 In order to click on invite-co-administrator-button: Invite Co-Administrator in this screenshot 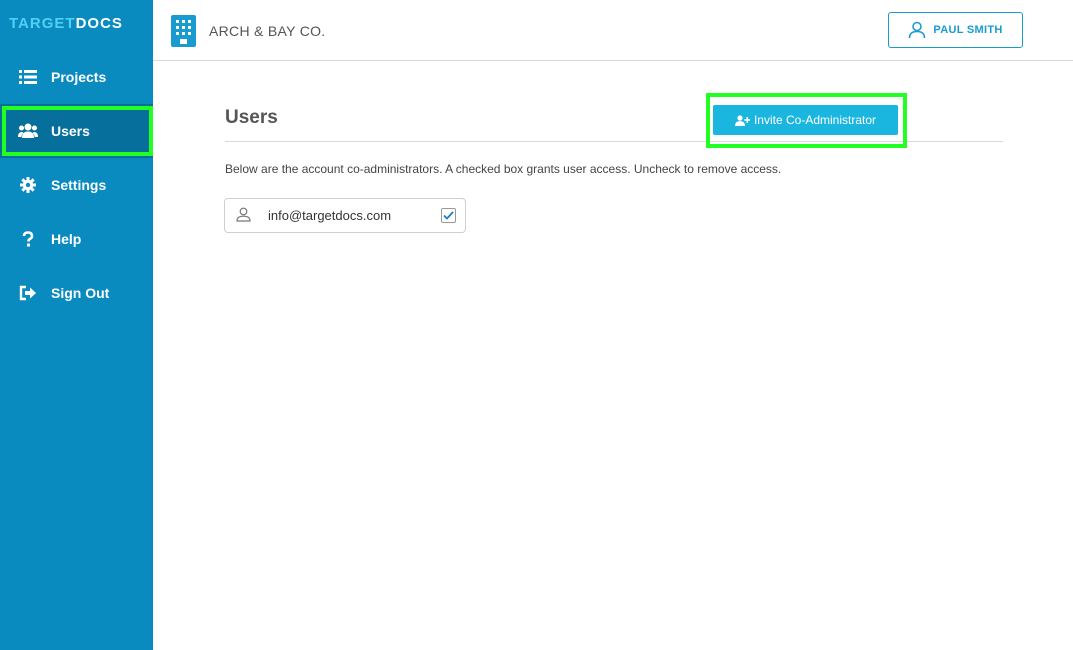, I will do `click(805, 120)`.